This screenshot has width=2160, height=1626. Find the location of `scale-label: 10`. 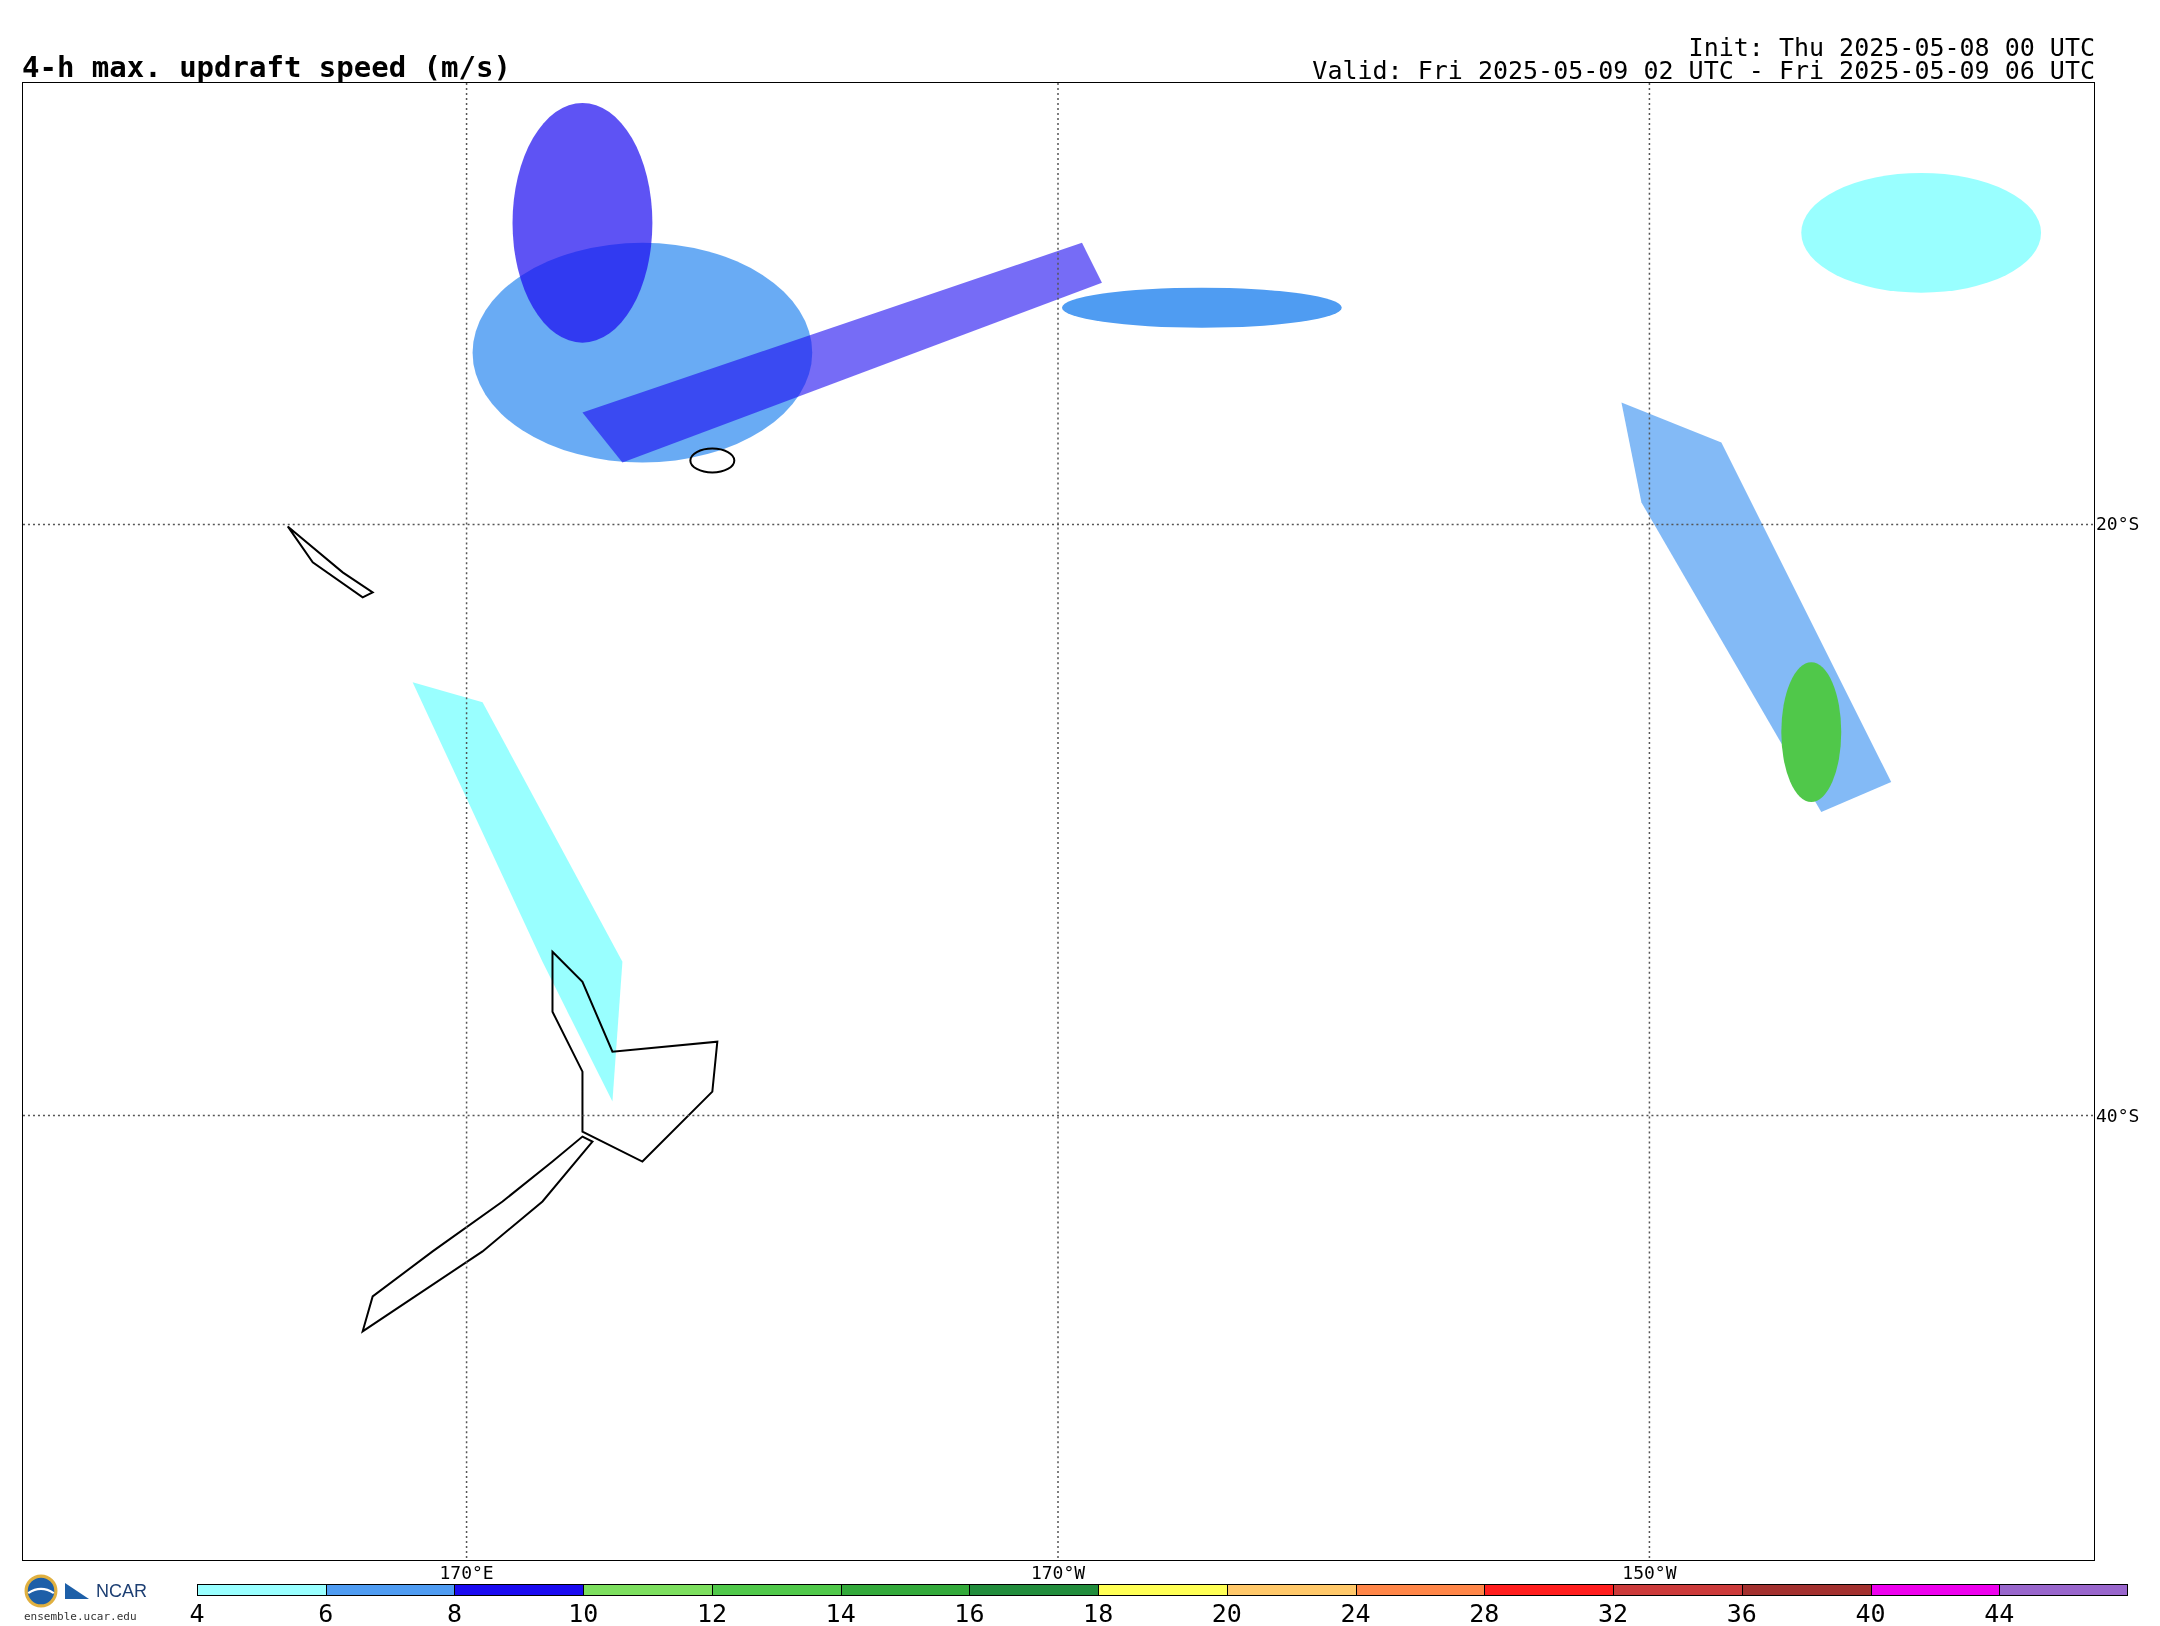

scale-label: 10 is located at coordinates (583, 1613).